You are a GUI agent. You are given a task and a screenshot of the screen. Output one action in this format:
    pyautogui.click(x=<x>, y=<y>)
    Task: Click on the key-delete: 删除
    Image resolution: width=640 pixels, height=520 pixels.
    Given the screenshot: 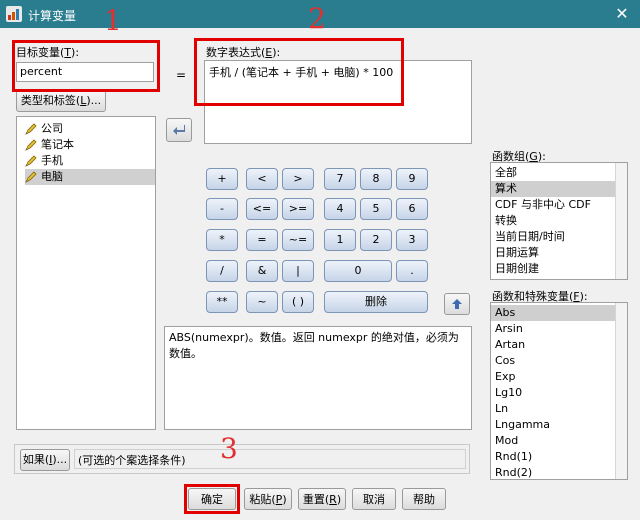 What is the action you would take?
    pyautogui.click(x=376, y=302)
    